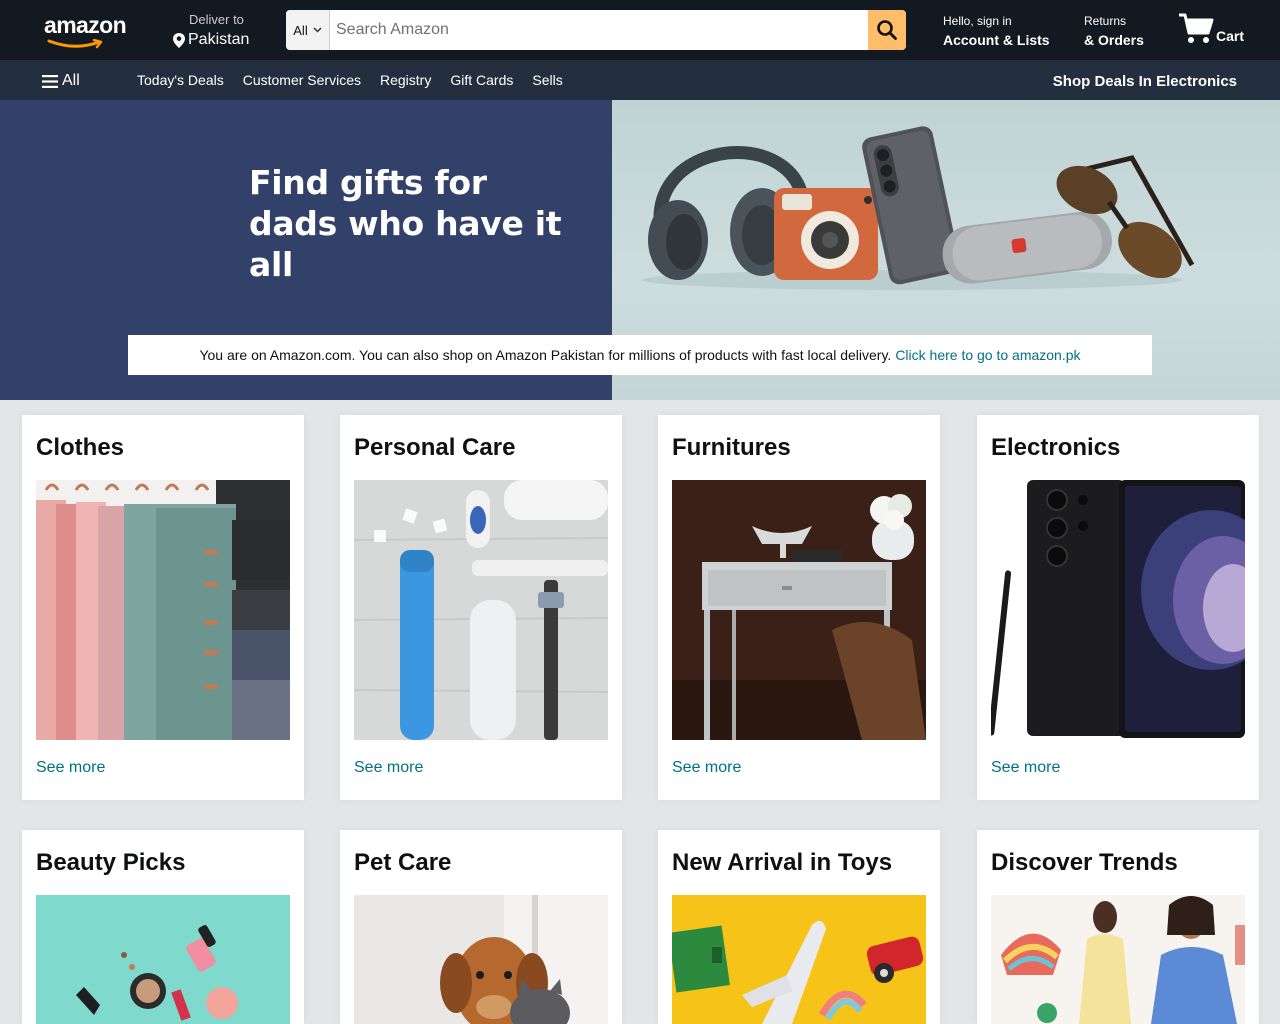  I want to click on search-input, so click(599, 30).